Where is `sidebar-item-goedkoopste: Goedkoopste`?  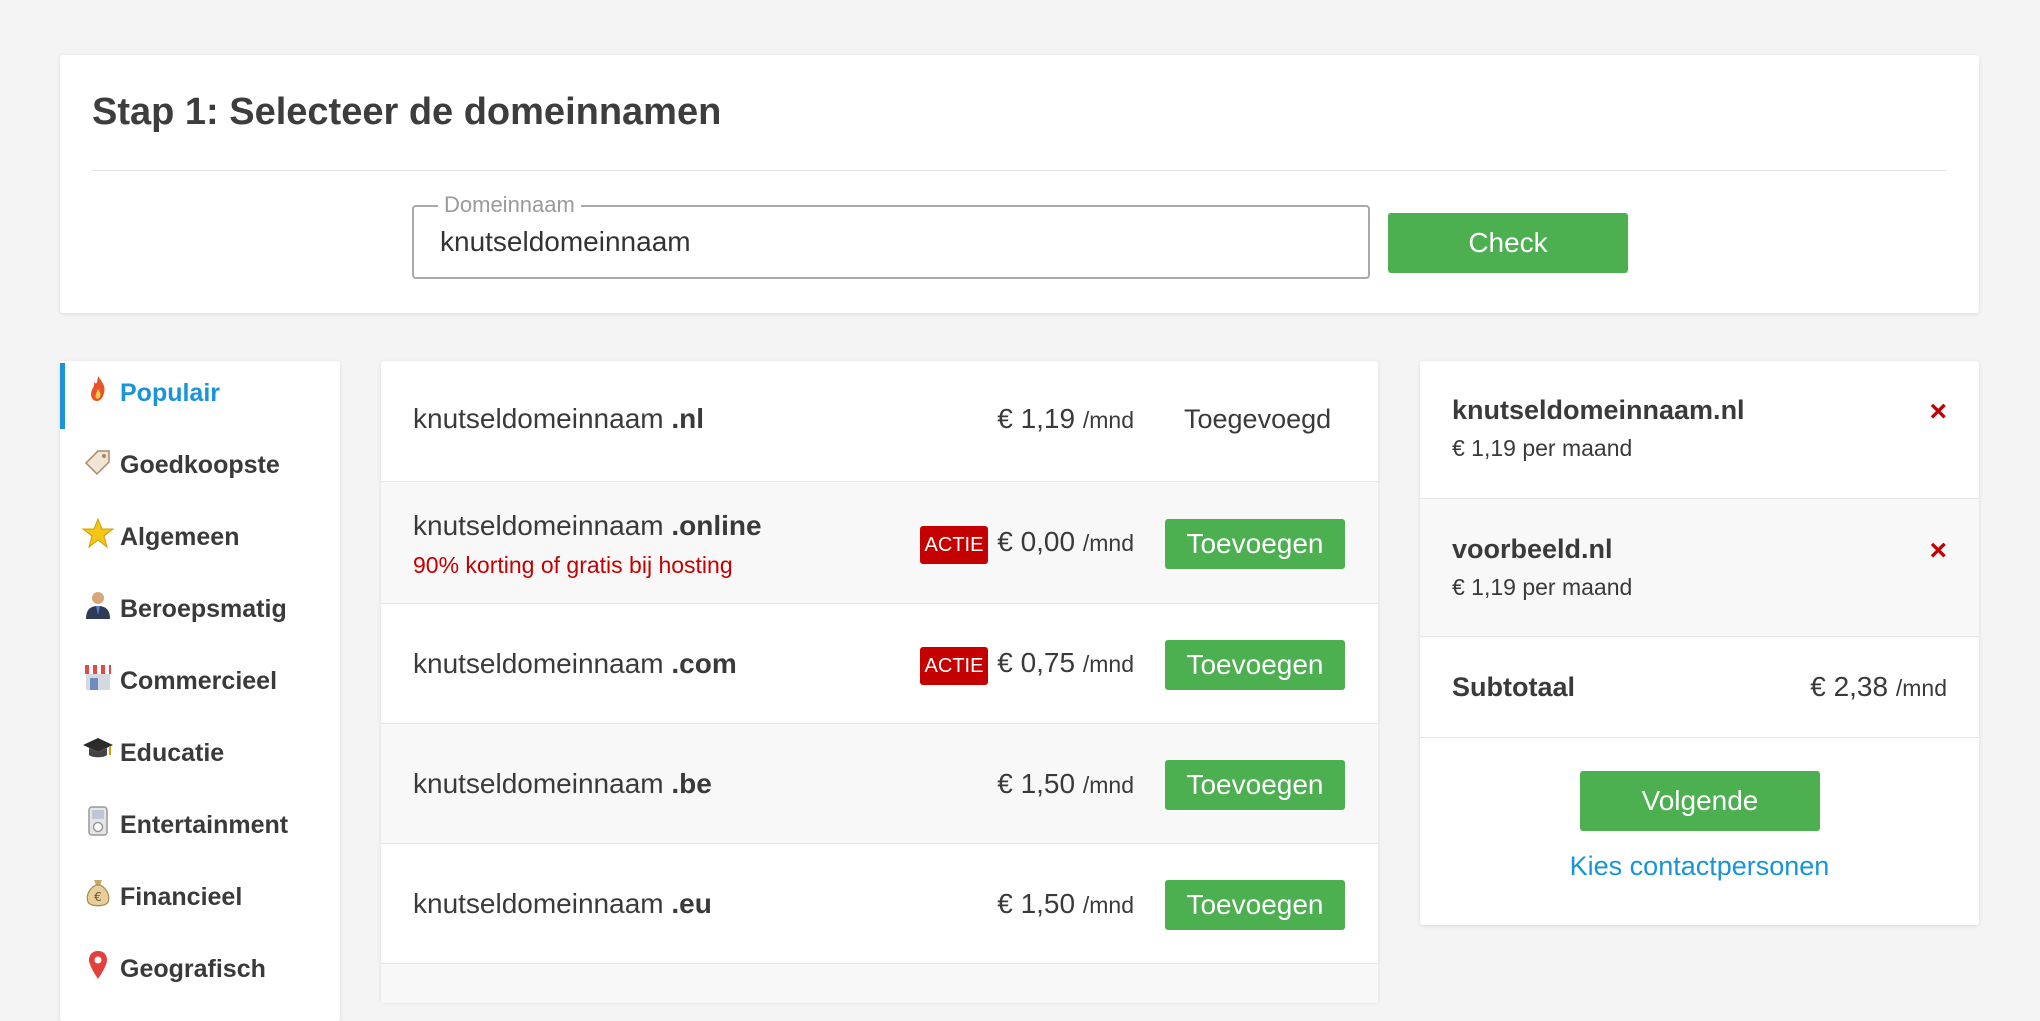 sidebar-item-goedkoopste: Goedkoopste is located at coordinates (200, 480).